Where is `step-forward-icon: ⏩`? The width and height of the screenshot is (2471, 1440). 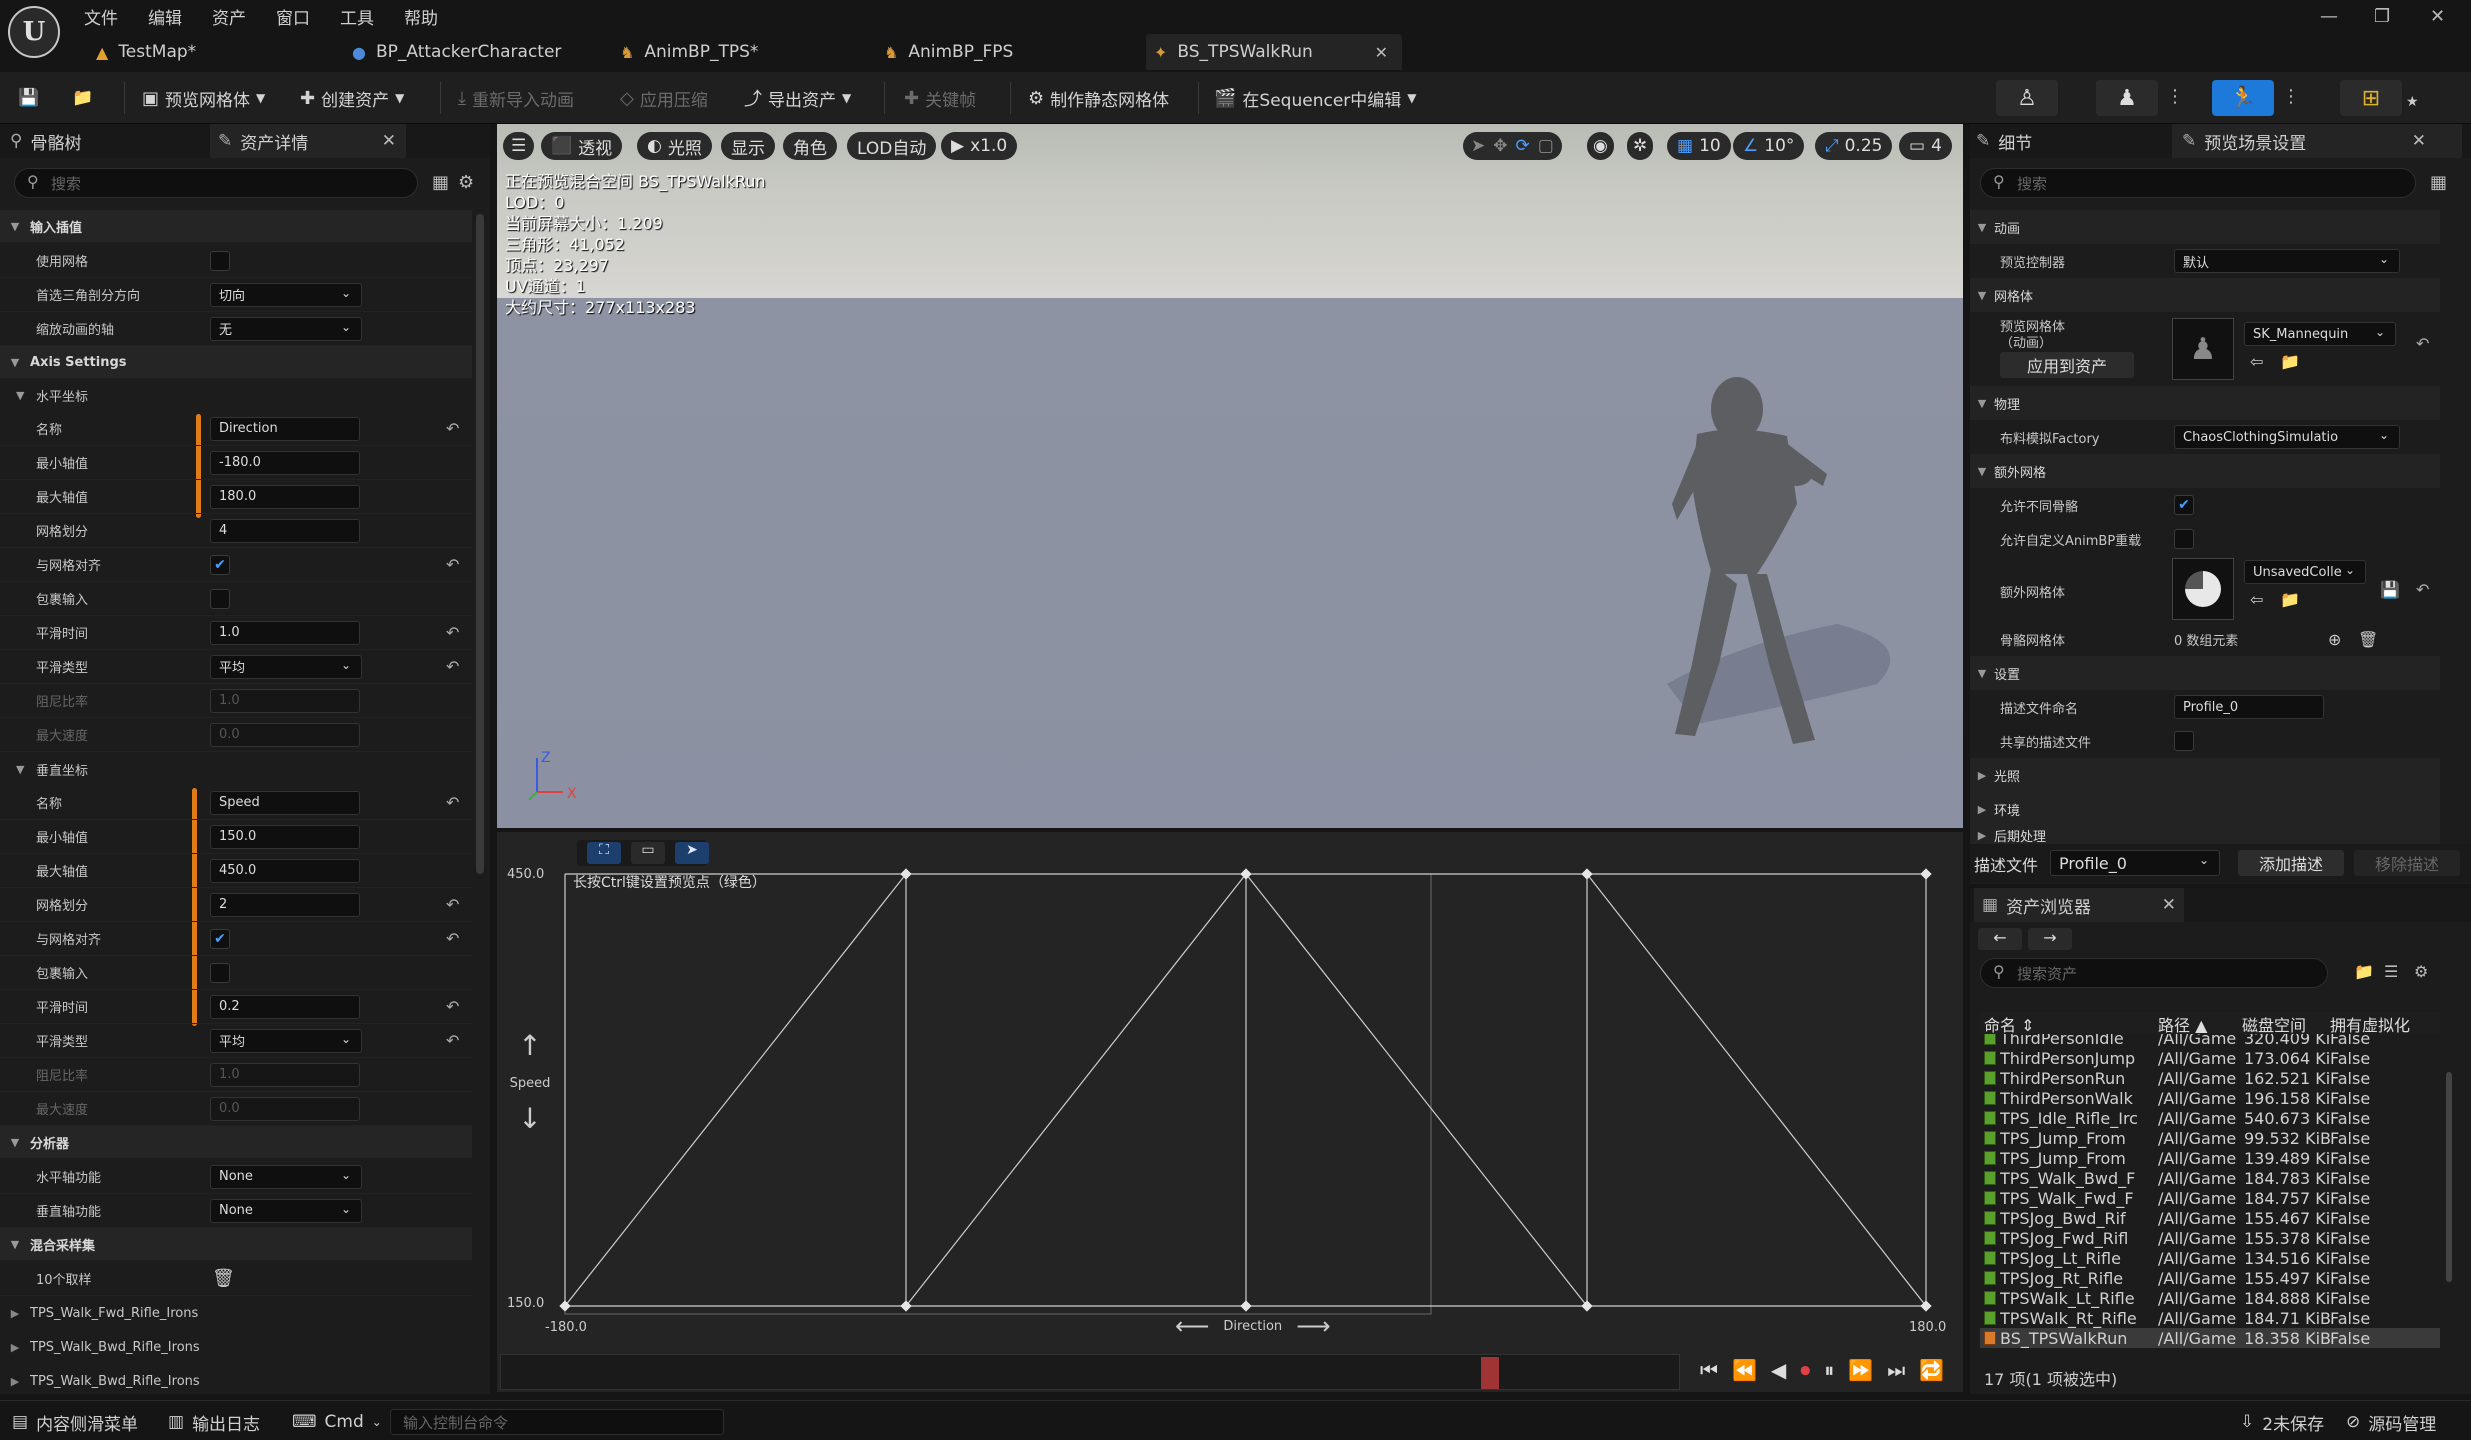
step-forward-icon: ⏩ is located at coordinates (1860, 1370).